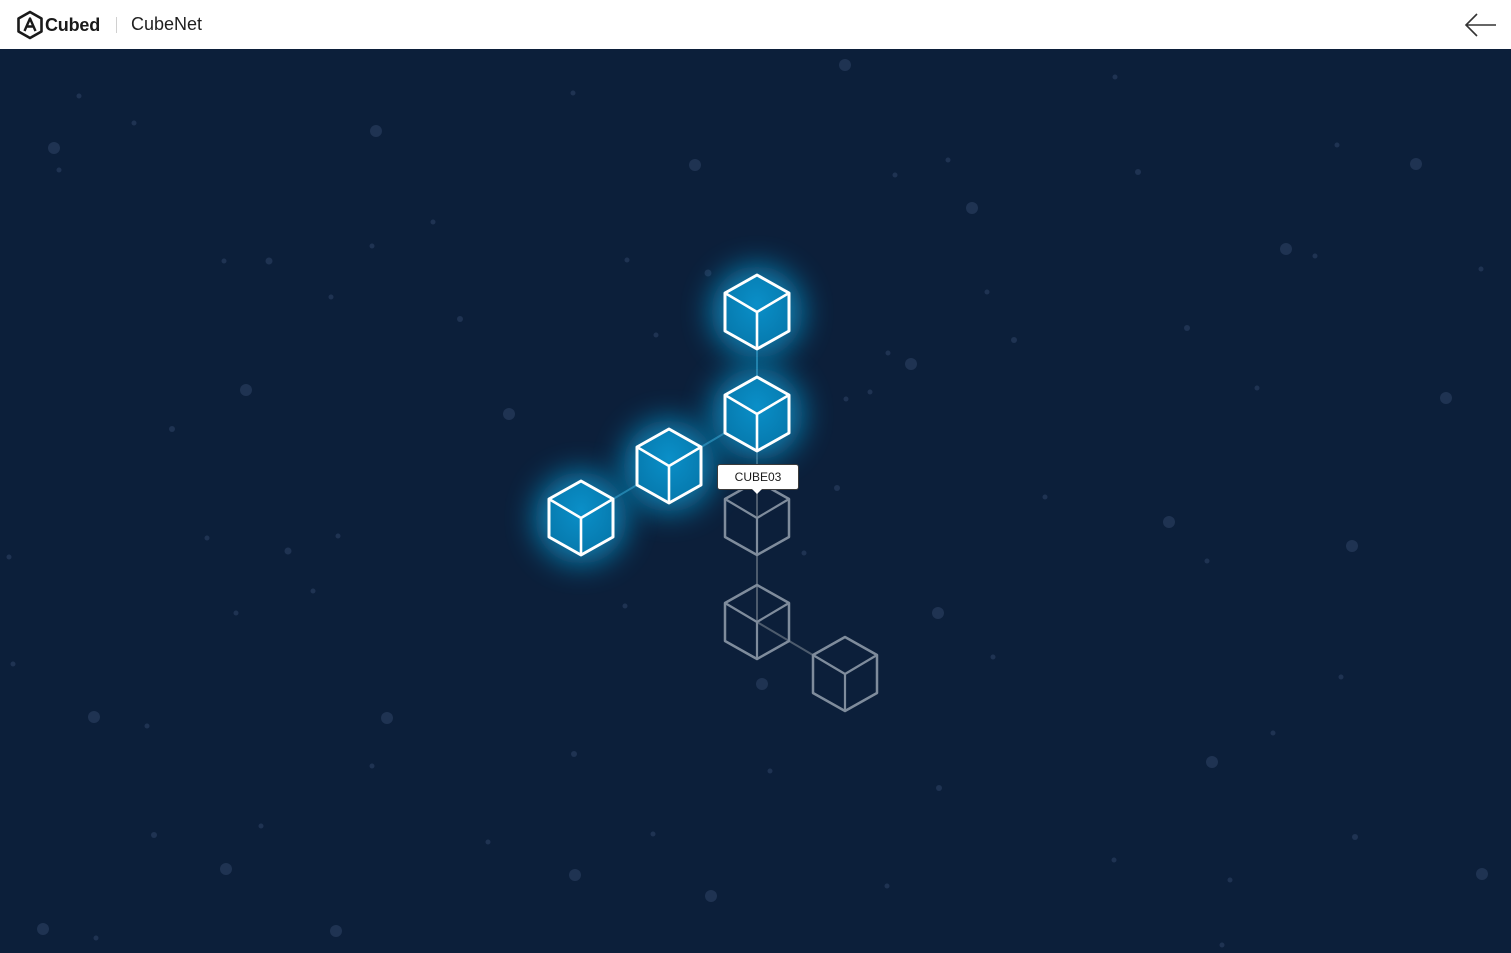 Image resolution: width=1511 pixels, height=953 pixels. I want to click on cube-tooltip: CUBE03, so click(758, 477).